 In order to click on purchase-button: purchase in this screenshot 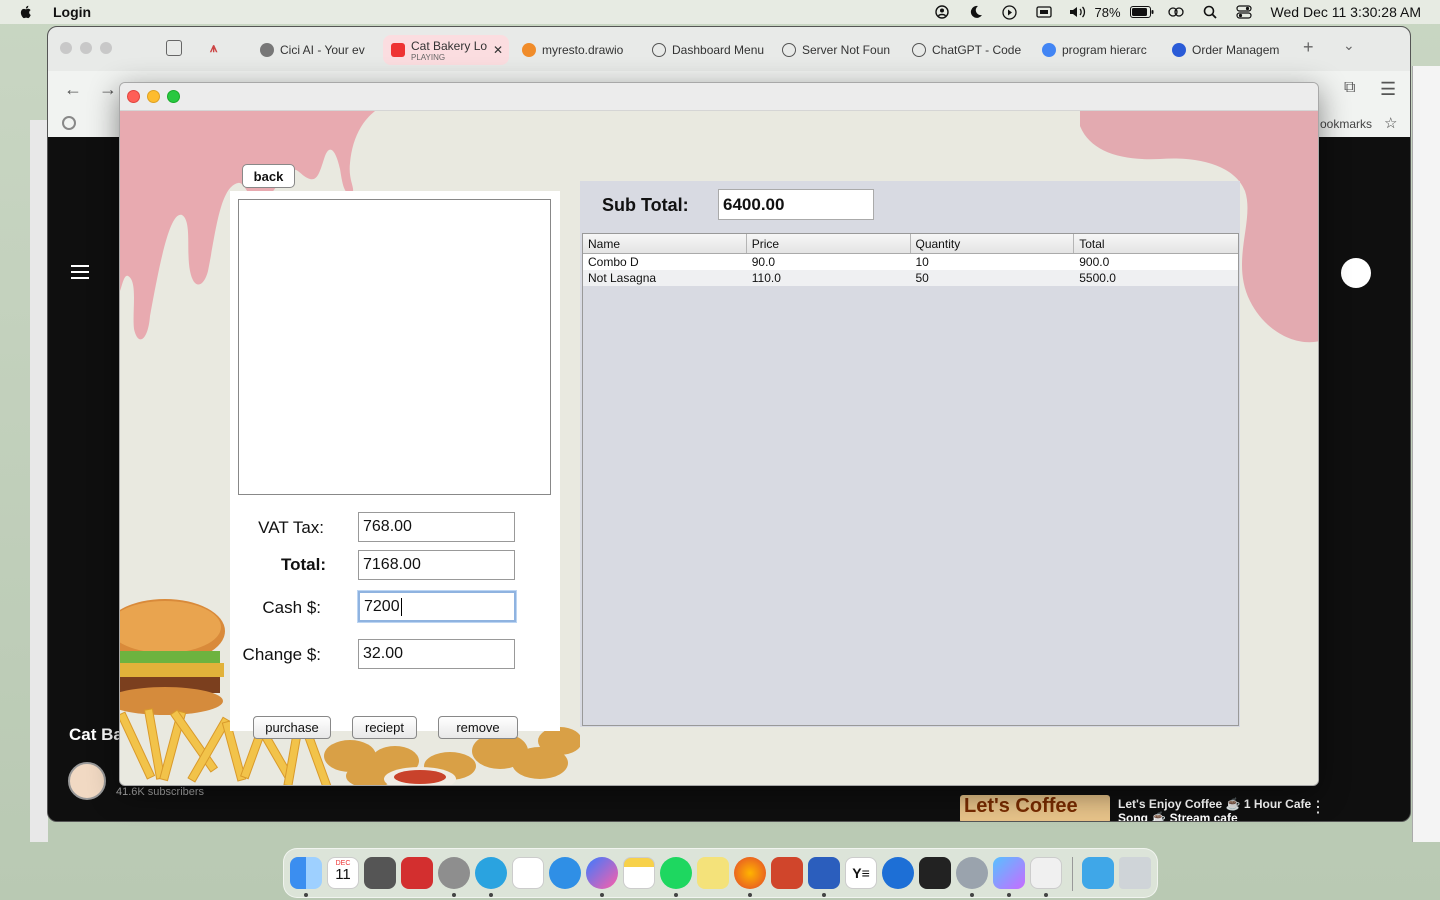, I will do `click(292, 727)`.